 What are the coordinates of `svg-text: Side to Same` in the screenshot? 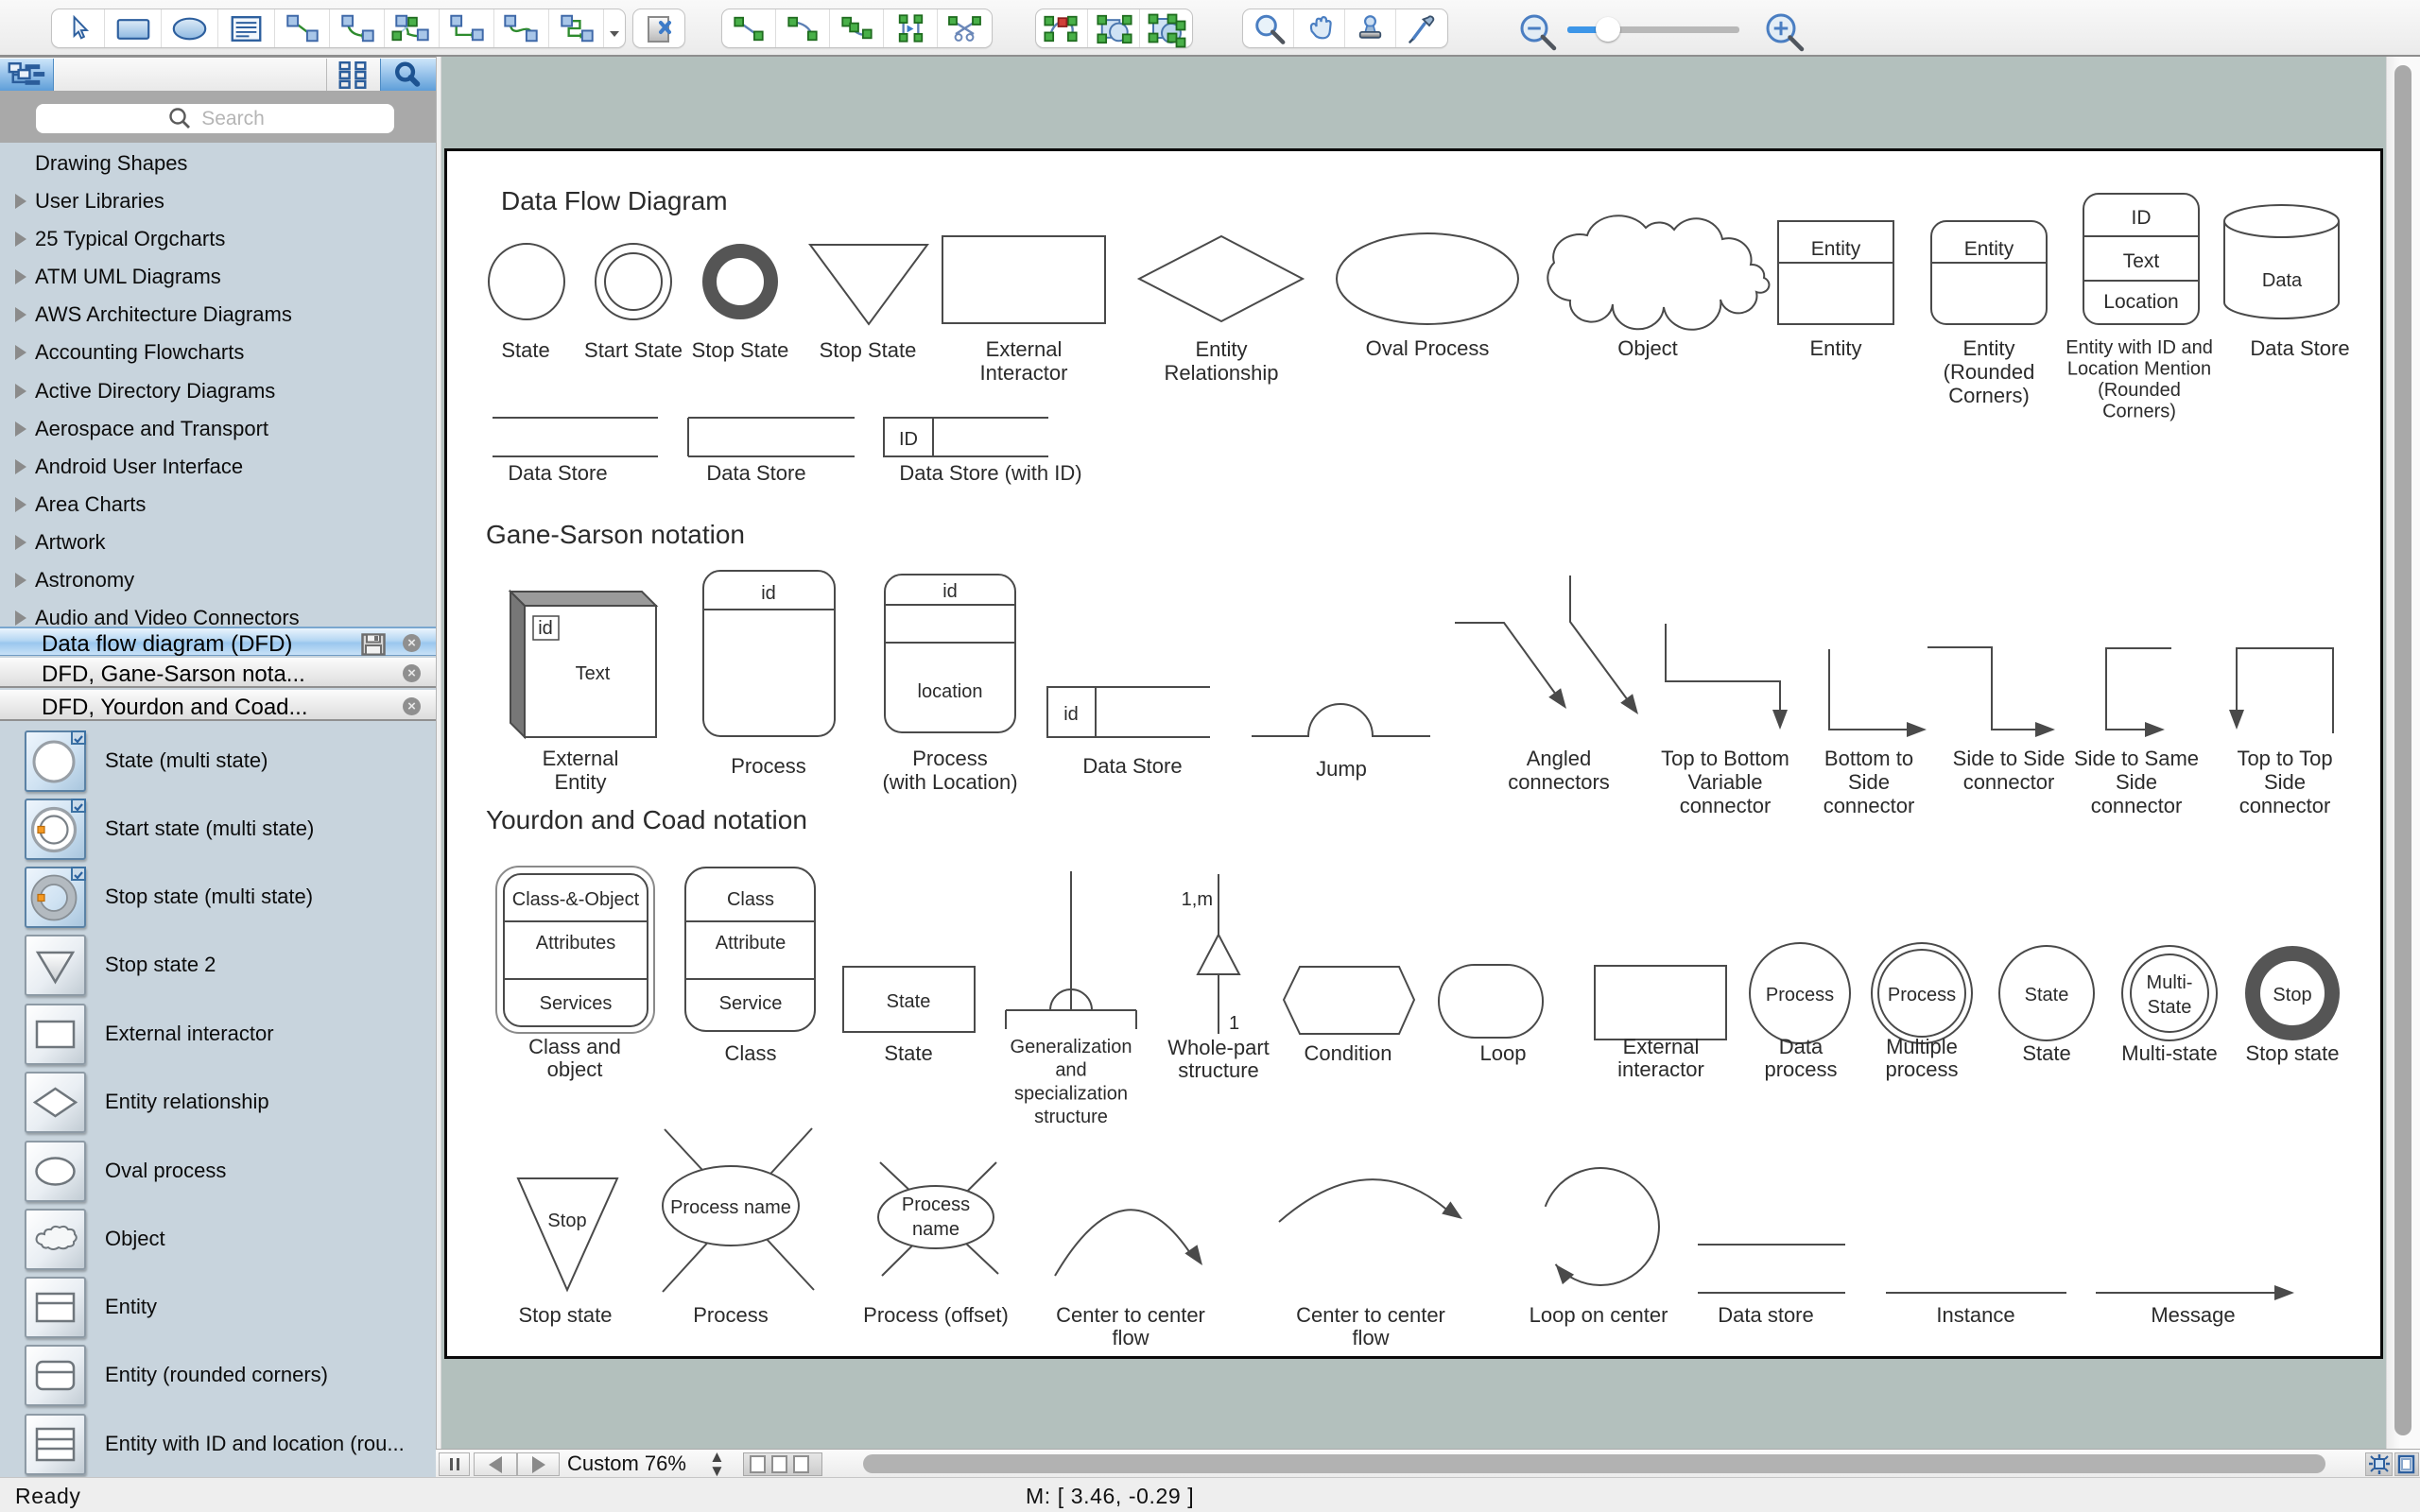 It's located at (2136, 758).